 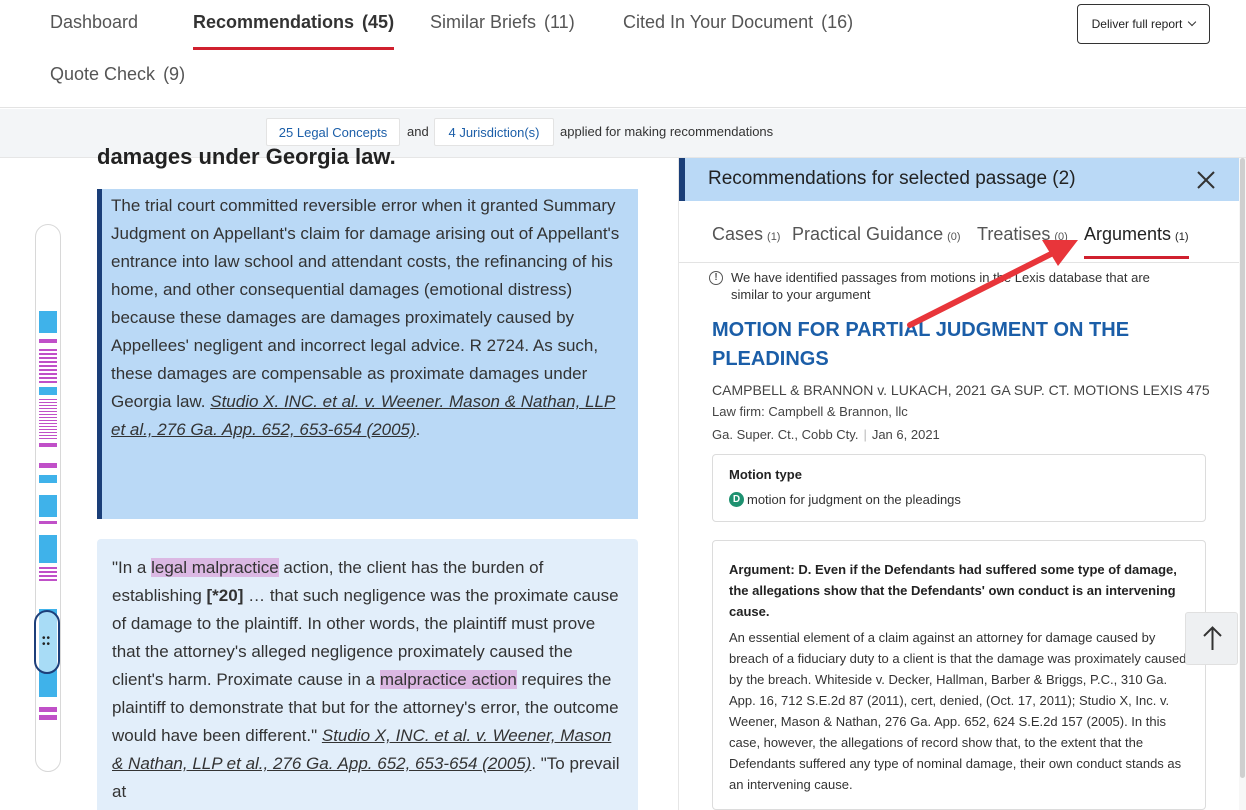 I want to click on tab-recommendations: Recommendations (45), so click(x=294, y=31).